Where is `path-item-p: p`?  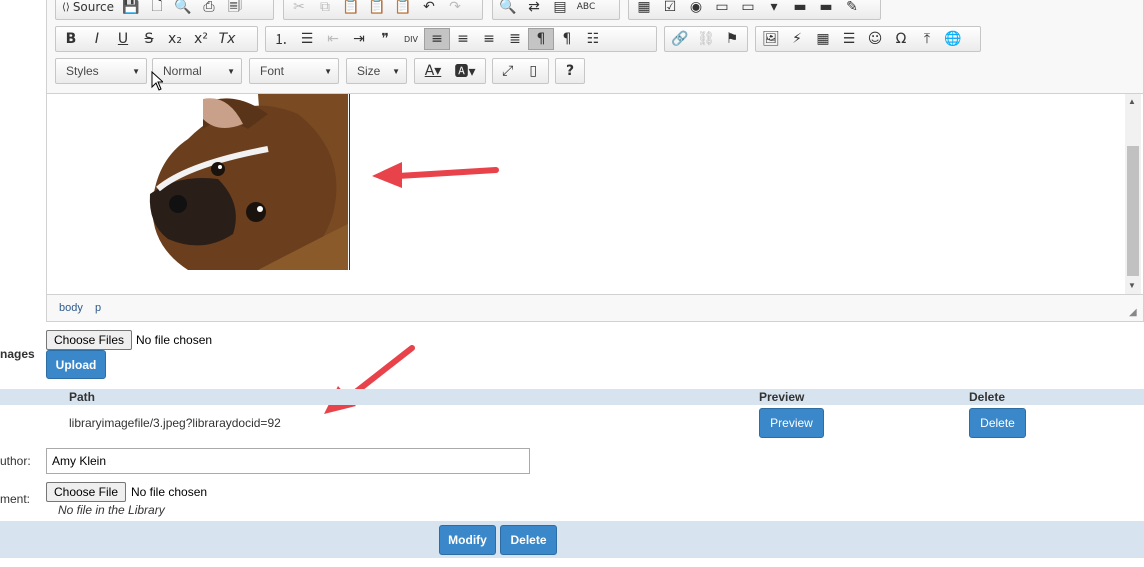 path-item-p: p is located at coordinates (98, 308).